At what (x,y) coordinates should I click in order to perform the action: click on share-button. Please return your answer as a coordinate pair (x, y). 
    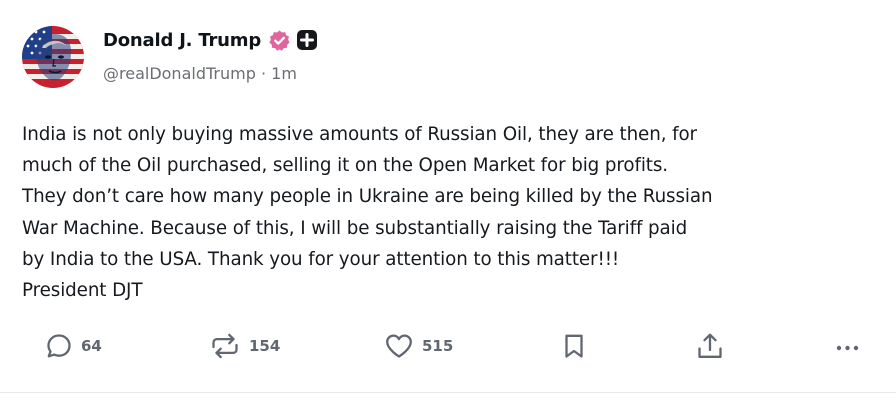
    Looking at the image, I should click on (710, 346).